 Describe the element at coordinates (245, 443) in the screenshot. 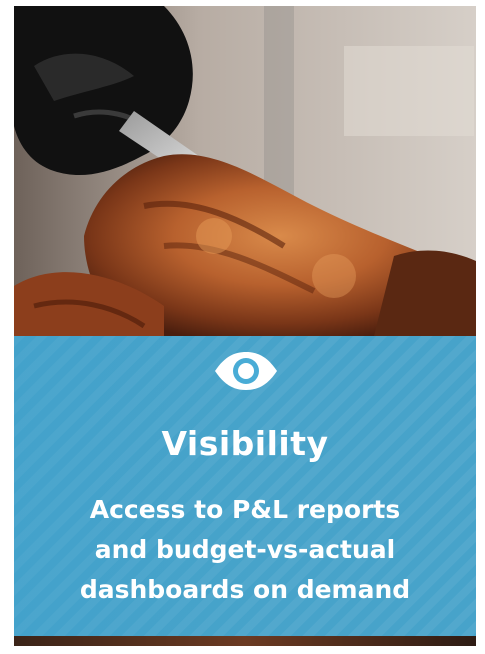

I see `card-title: Visibility` at that location.